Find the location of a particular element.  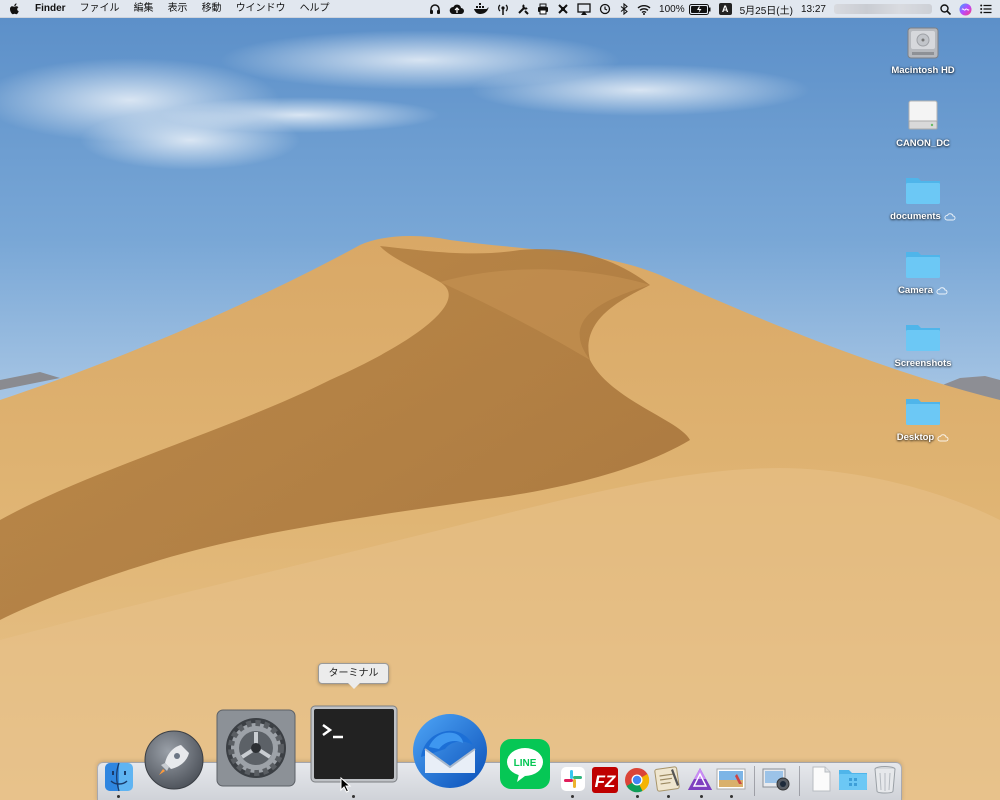

dock-folder-icon is located at coordinates (853, 781).